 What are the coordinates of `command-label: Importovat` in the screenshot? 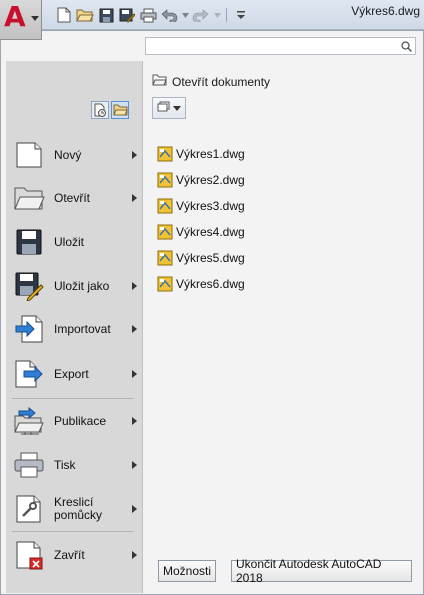 It's located at (82, 328).